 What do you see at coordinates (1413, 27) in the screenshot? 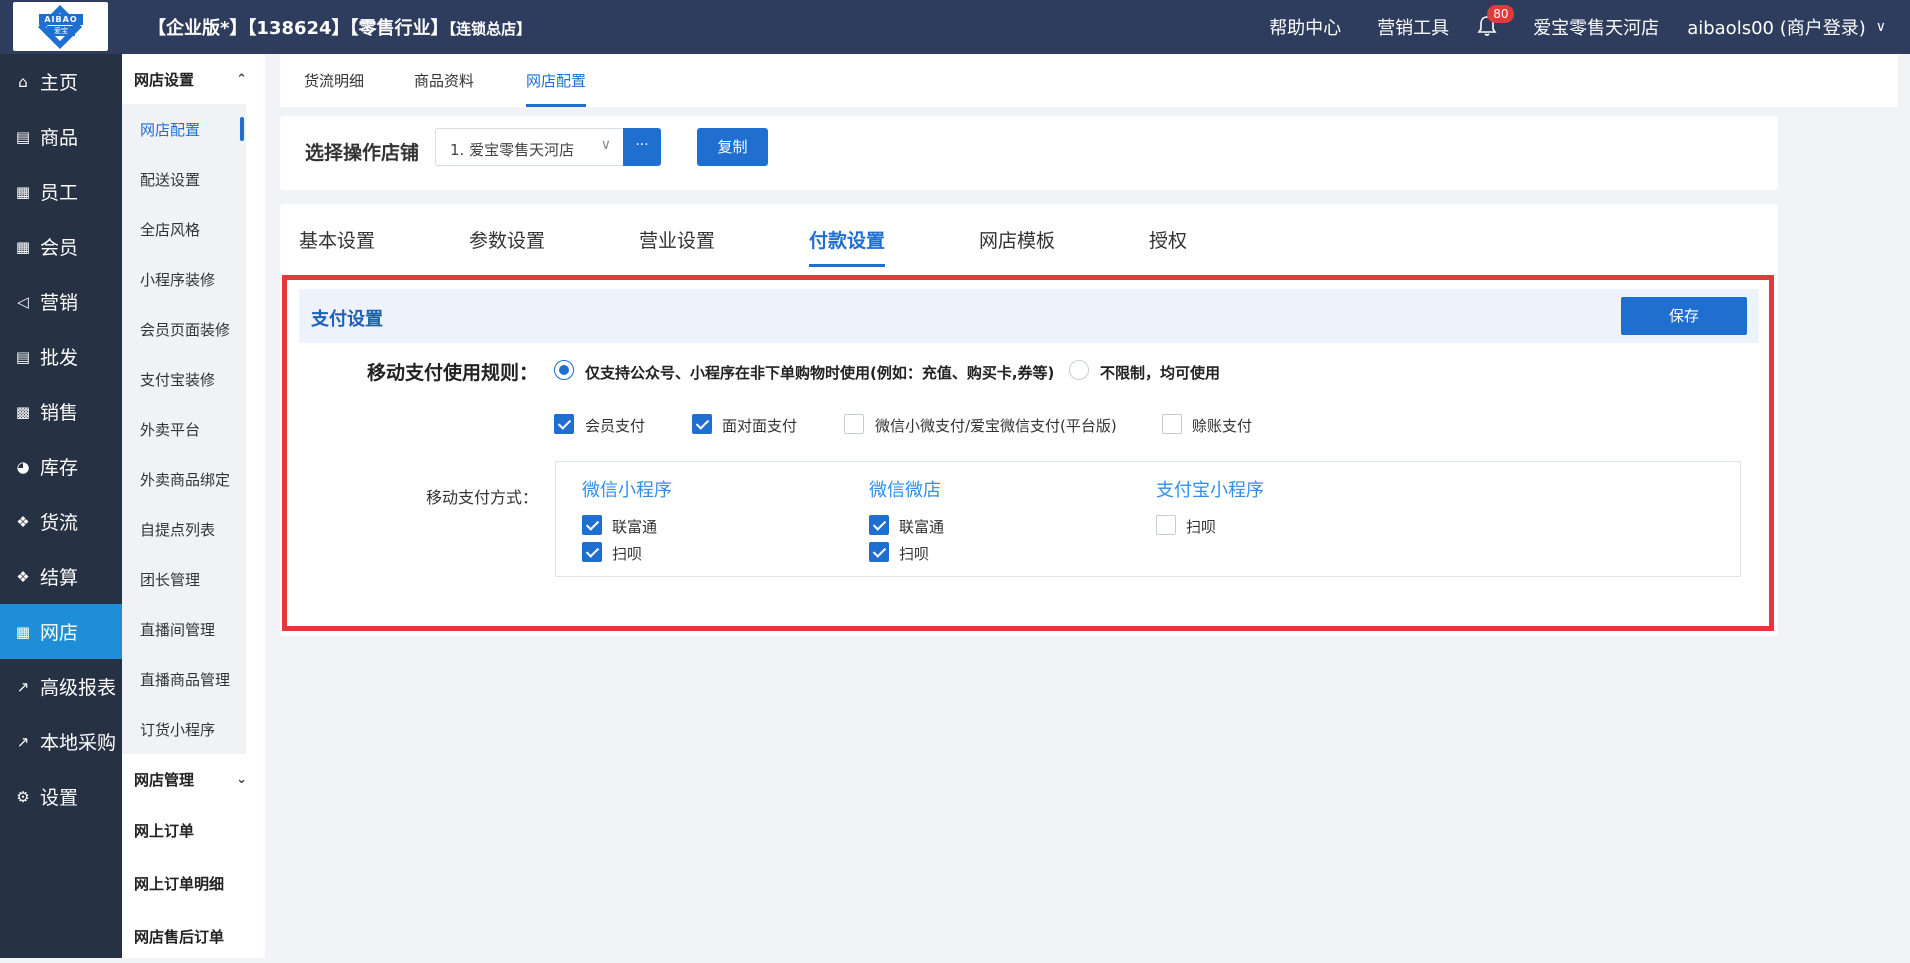
I see `marketing-tools-link: 营销工具` at bounding box center [1413, 27].